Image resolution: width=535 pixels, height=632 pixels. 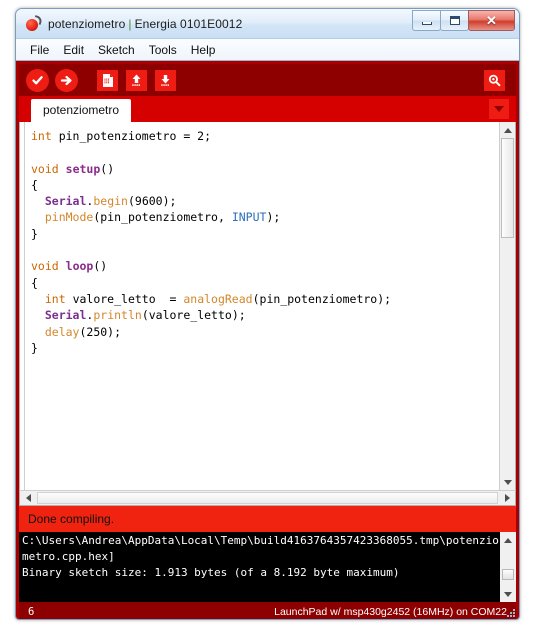 I want to click on code-line: pinMode(pin_potenziometro, INPUT);, so click(x=265, y=217).